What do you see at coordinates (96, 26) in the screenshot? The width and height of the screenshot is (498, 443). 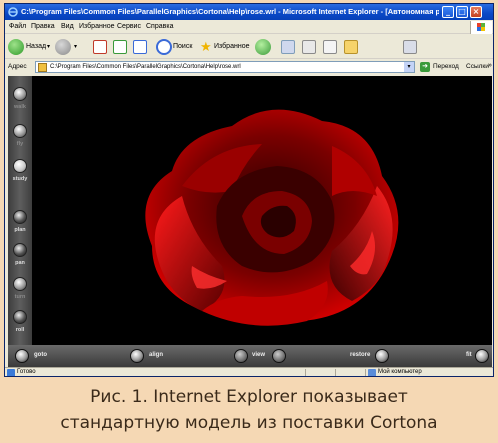 I see `menu-favorites: Избранное` at bounding box center [96, 26].